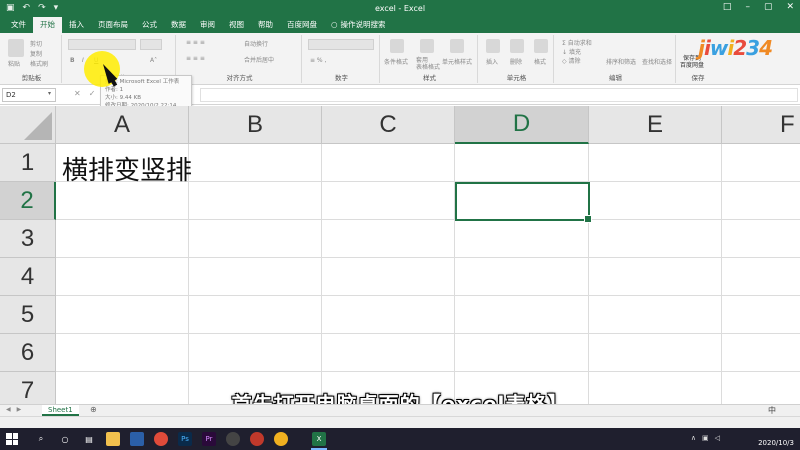  What do you see at coordinates (492, 61) in the screenshot?
I see `insert-button: 插入` at bounding box center [492, 61].